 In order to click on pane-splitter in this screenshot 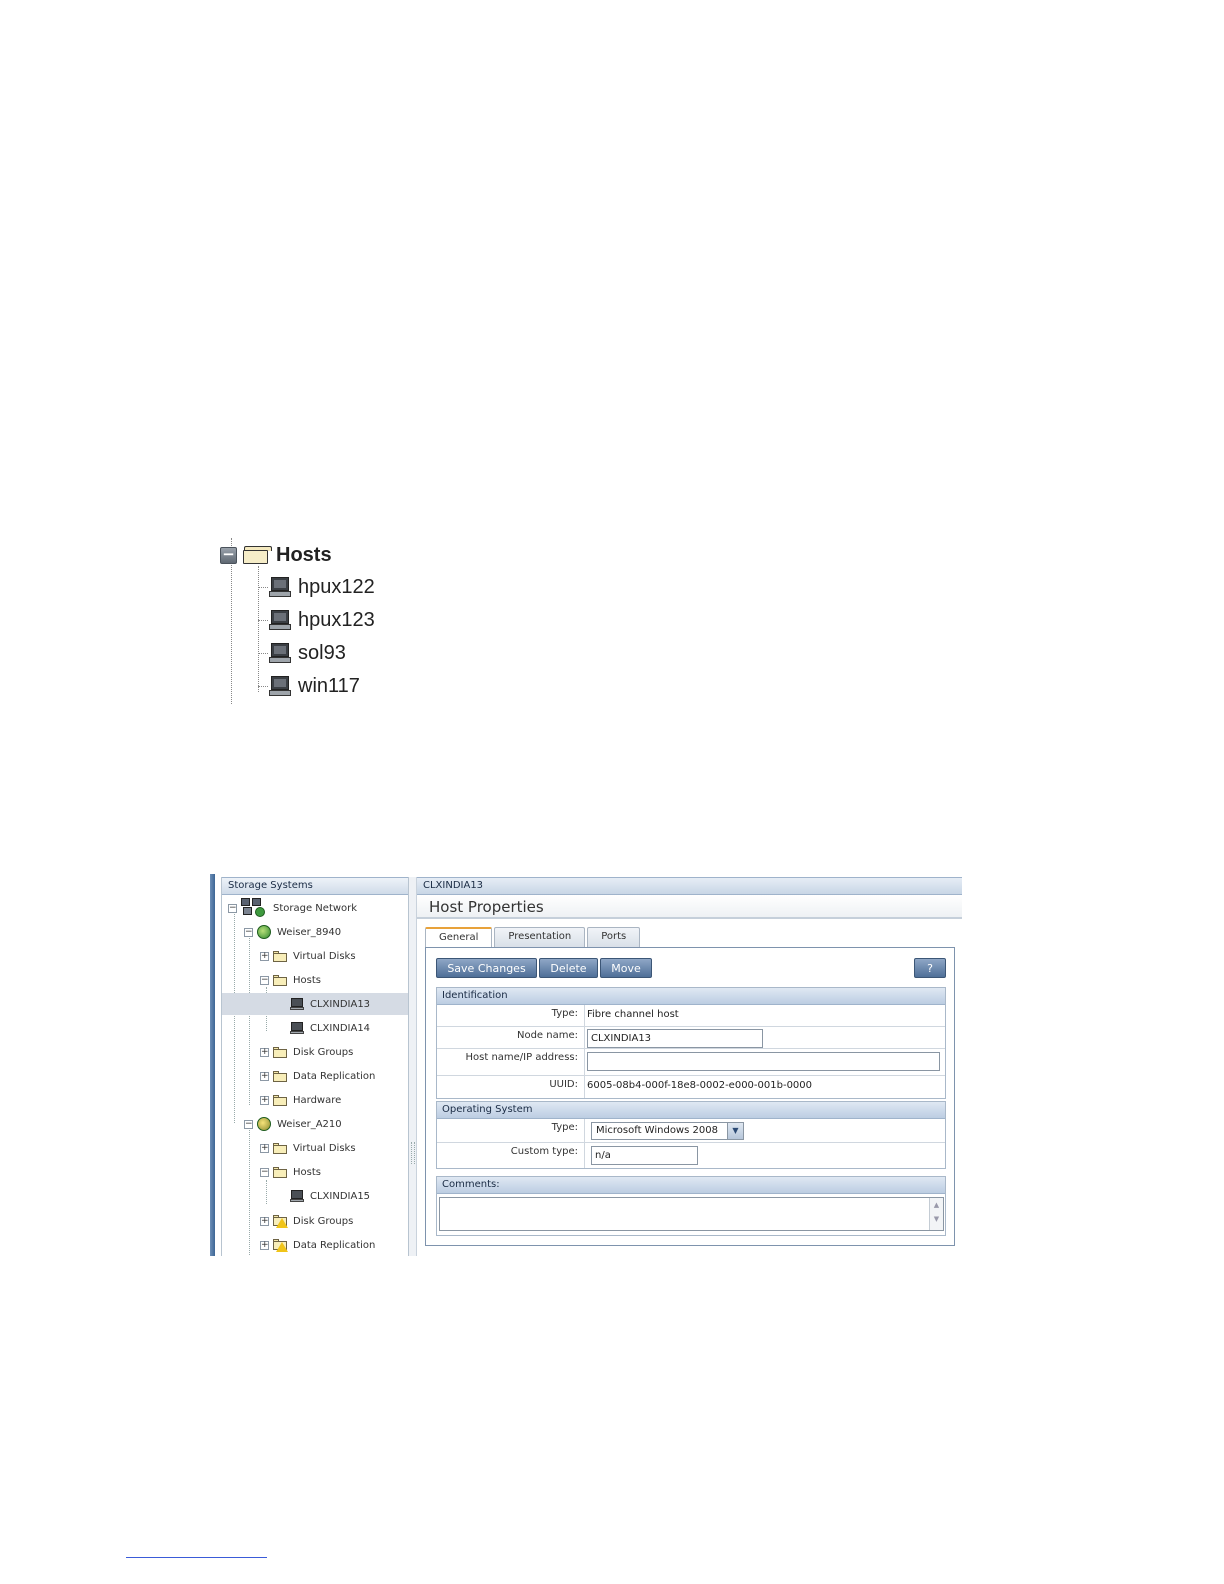, I will do `click(413, 1066)`.